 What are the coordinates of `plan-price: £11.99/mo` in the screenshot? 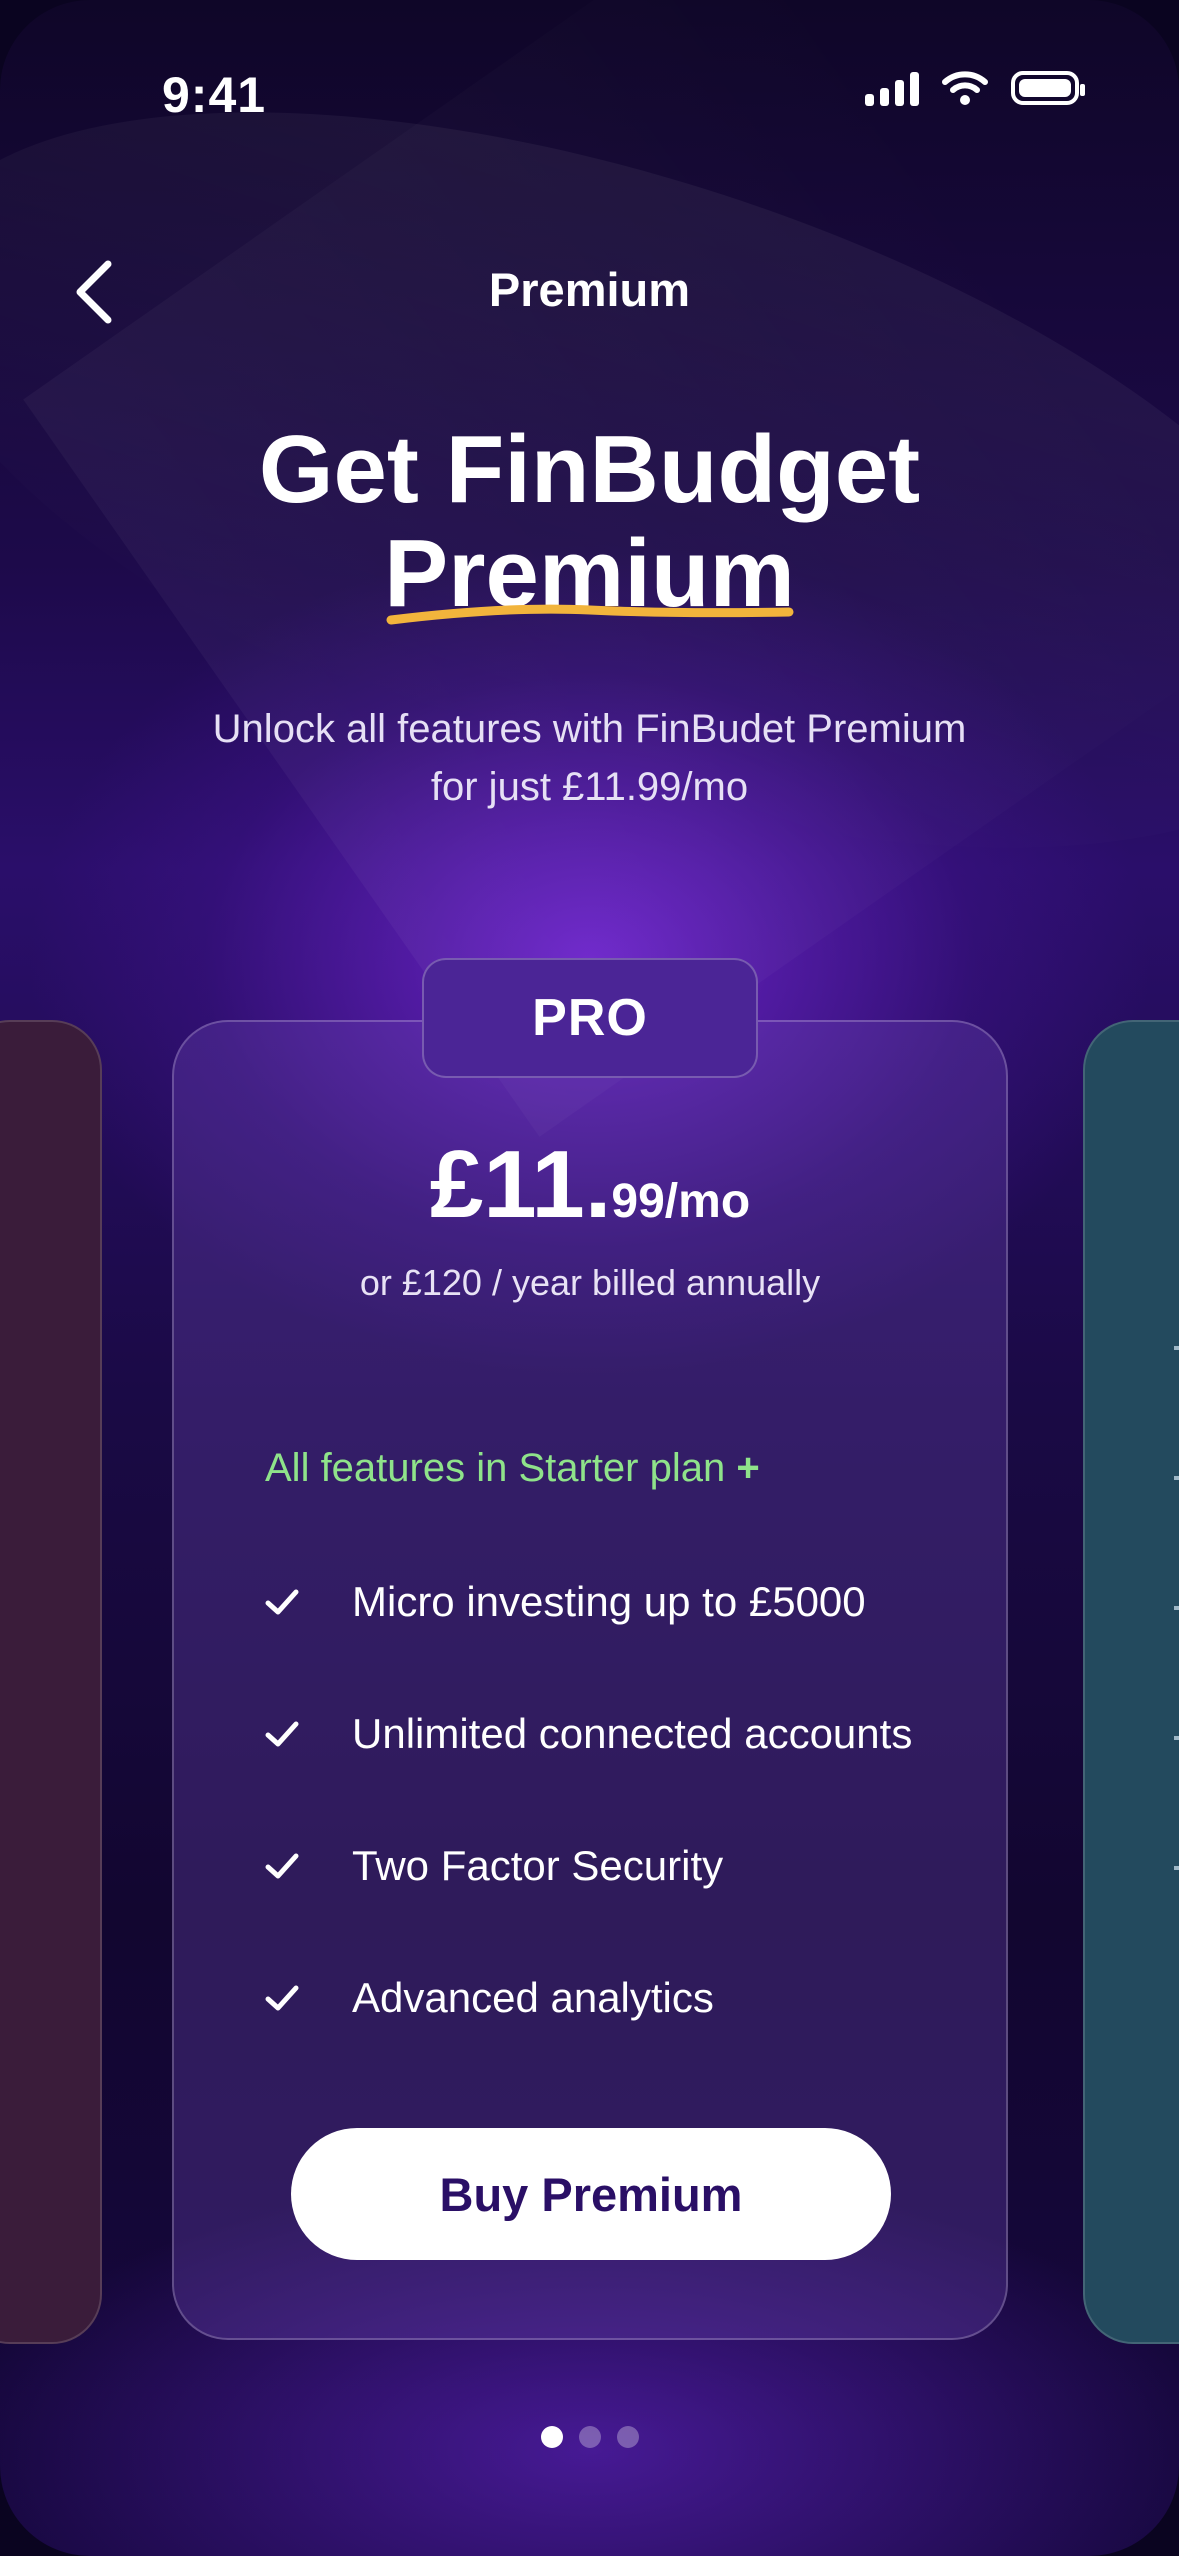 It's located at (590, 1185).